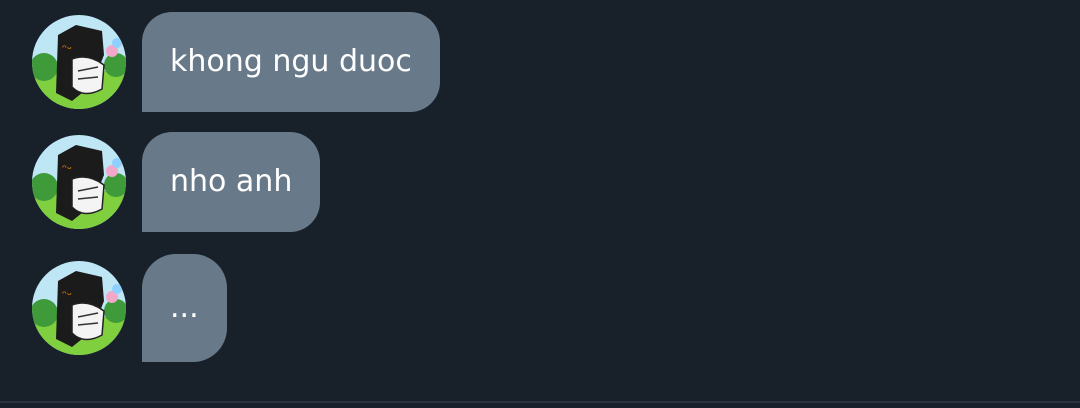 The width and height of the screenshot is (1080, 408). I want to click on message-bubble: nho anh, so click(231, 182).